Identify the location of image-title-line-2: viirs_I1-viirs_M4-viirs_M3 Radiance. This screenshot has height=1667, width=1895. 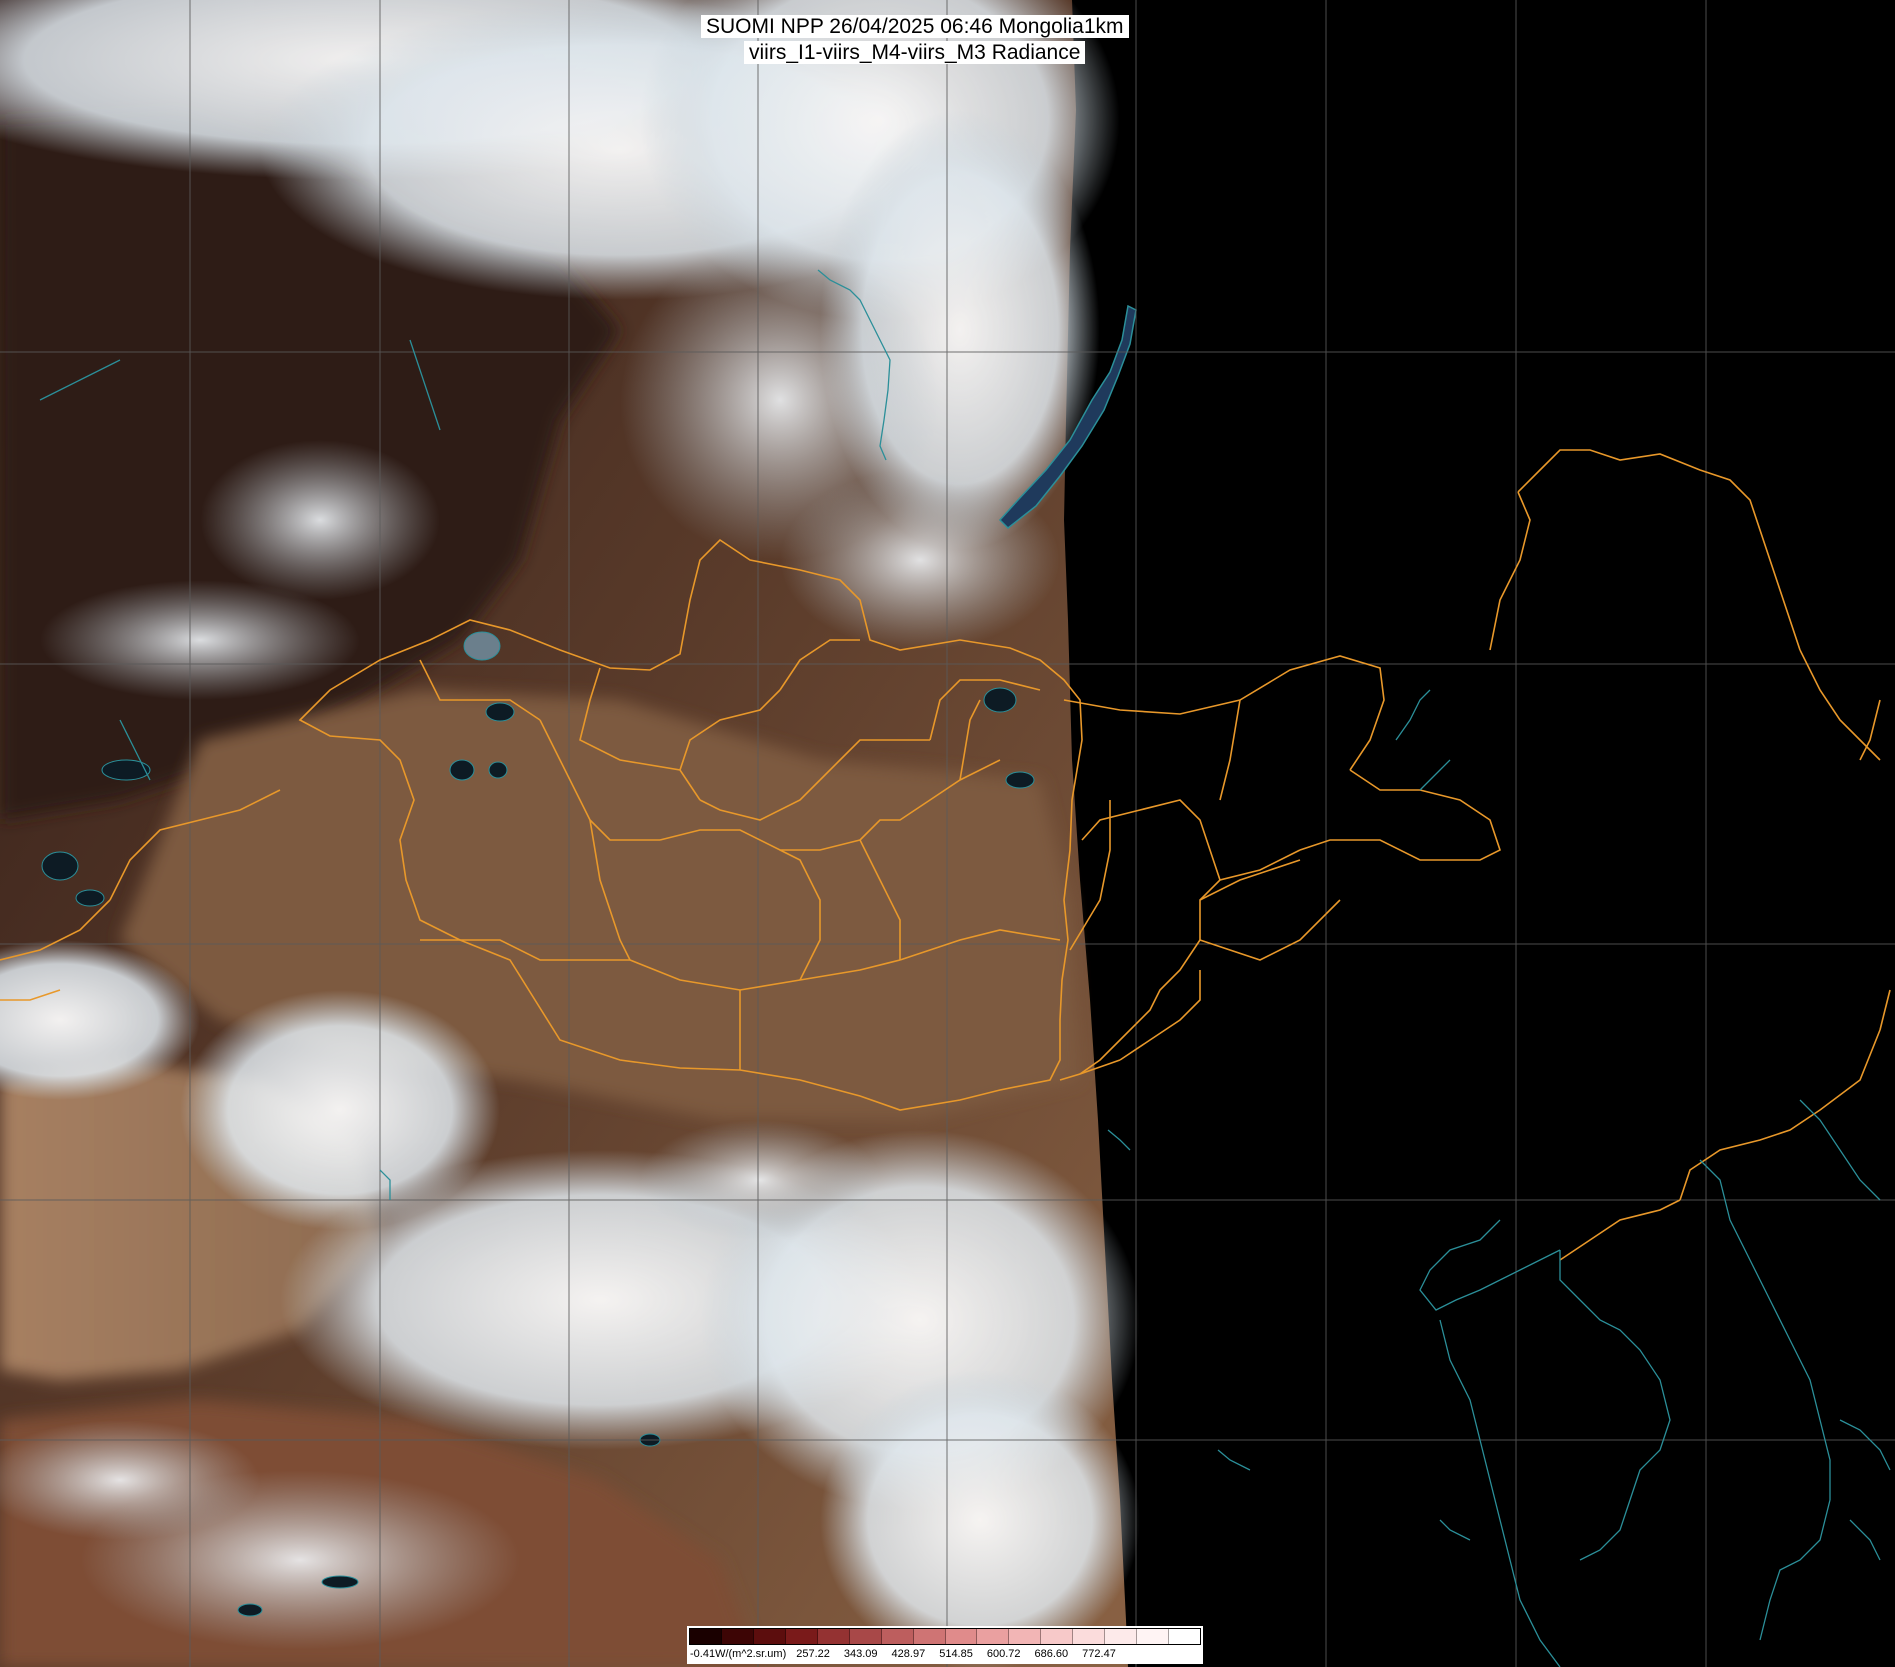
(915, 52).